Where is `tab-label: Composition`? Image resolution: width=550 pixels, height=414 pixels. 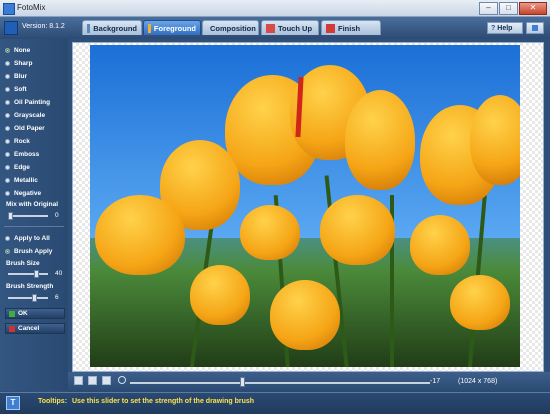 tab-label: Composition is located at coordinates (233, 28).